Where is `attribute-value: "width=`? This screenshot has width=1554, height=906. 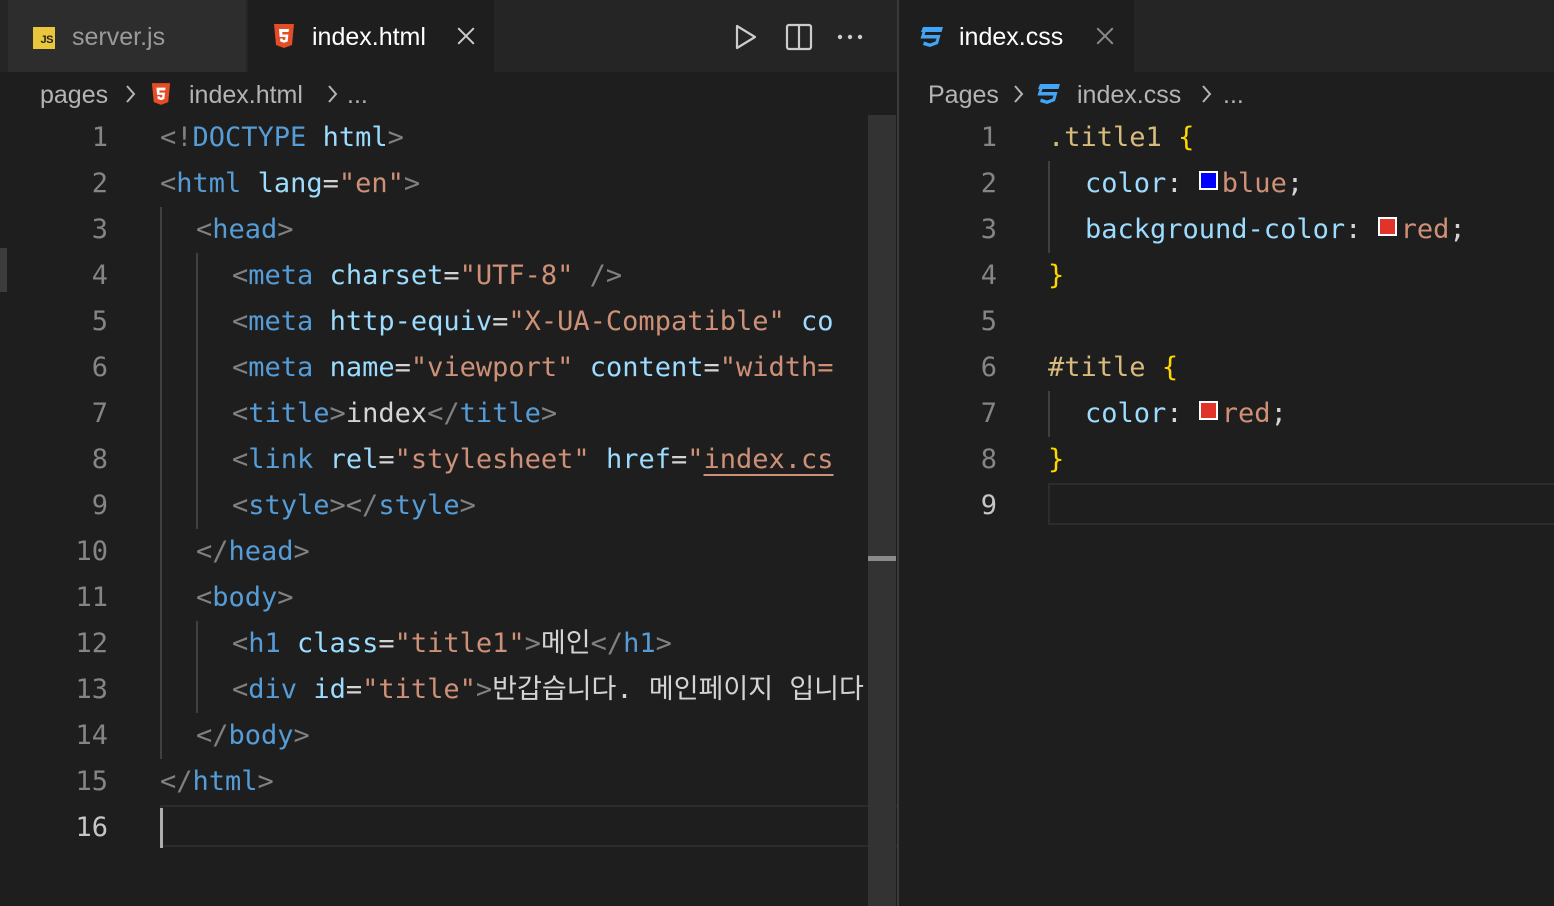
attribute-value: "width= is located at coordinates (776, 367).